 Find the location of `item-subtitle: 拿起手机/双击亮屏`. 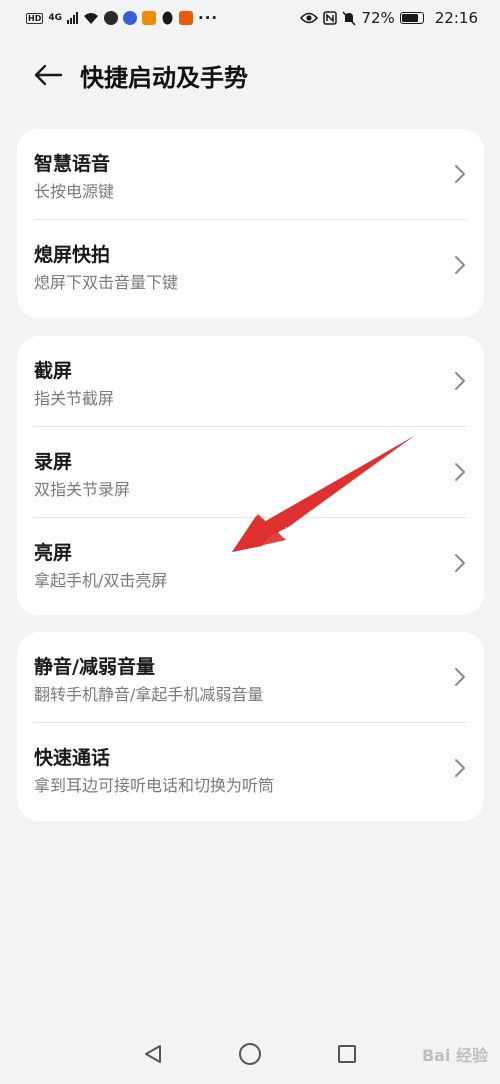

item-subtitle: 拿起手机/双击亮屏 is located at coordinates (101, 580).